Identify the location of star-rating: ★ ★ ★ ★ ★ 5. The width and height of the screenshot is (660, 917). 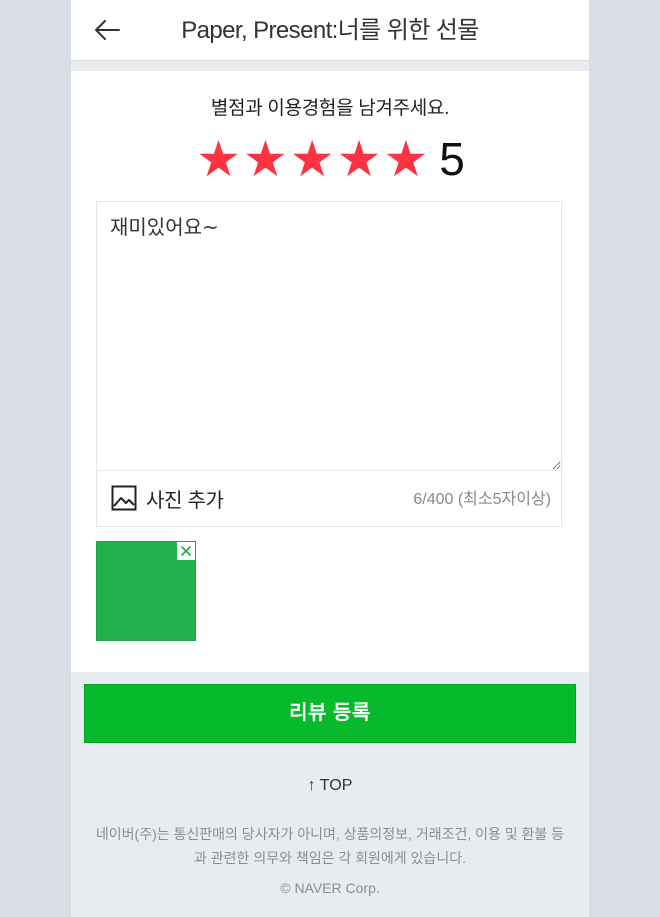
(330, 159).